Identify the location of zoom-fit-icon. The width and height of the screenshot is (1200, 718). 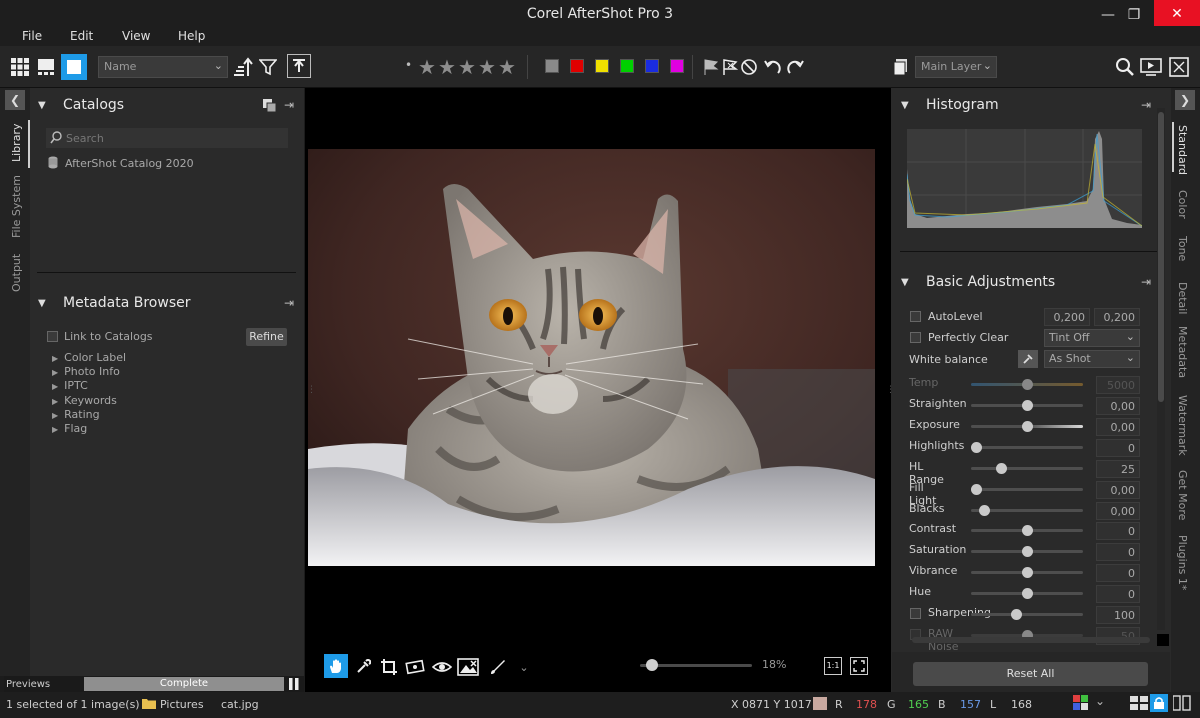
(859, 666).